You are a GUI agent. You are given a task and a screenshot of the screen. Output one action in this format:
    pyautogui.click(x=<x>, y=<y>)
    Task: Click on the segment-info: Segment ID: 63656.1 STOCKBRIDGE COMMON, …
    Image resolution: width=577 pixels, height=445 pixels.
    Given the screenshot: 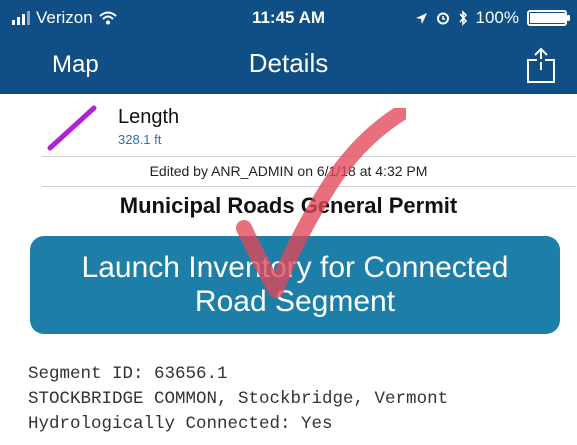 What is the action you would take?
    pyautogui.click(x=238, y=399)
    